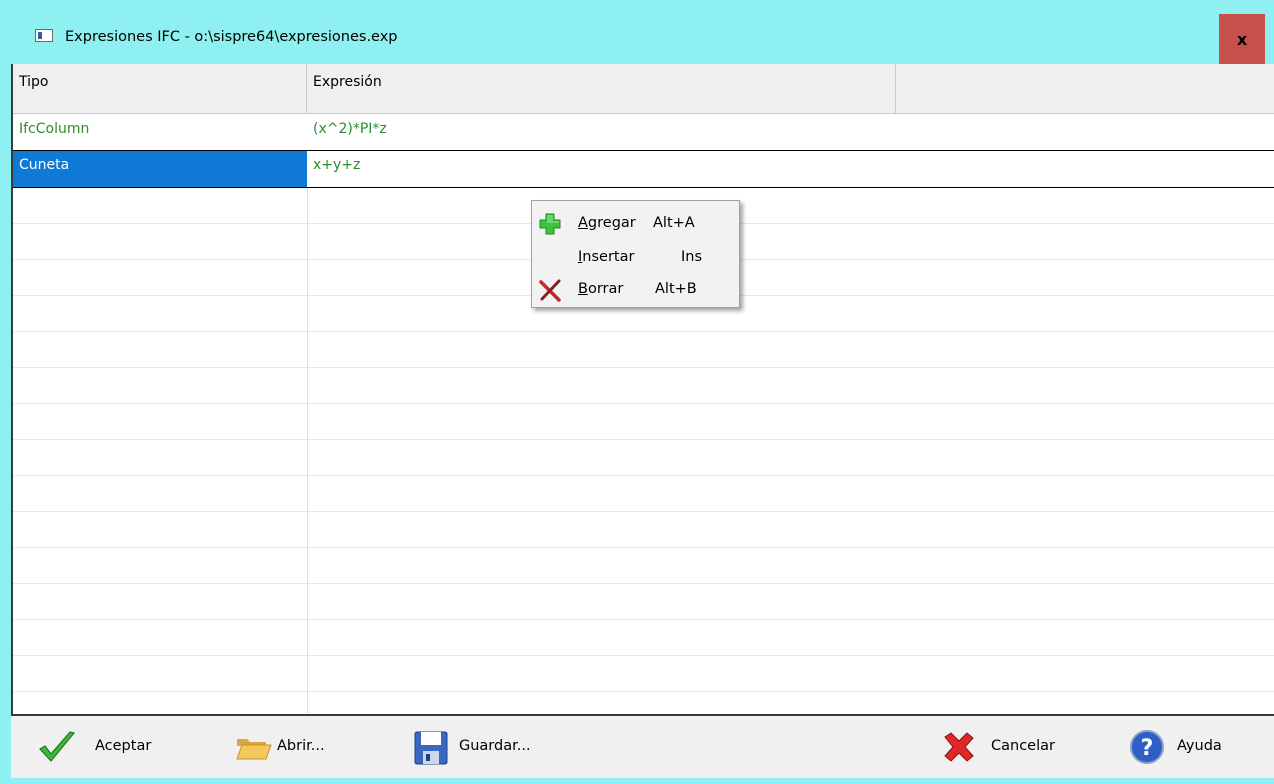 This screenshot has height=784, width=1274. I want to click on app-icon, so click(44, 35).